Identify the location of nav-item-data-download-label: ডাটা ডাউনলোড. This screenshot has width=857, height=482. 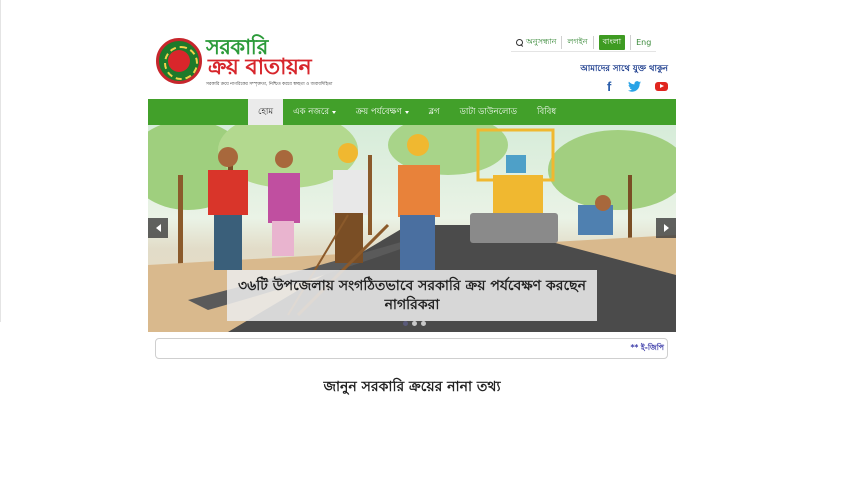
(488, 112).